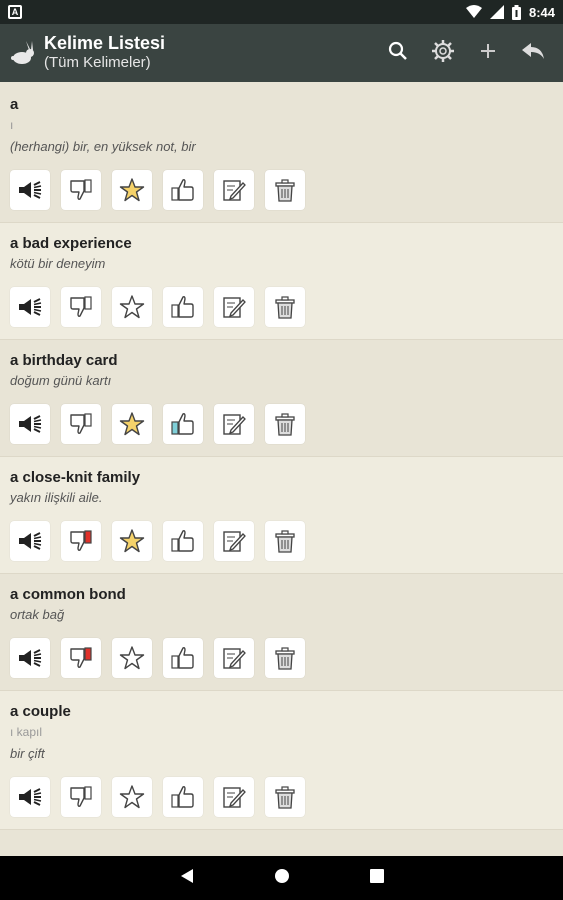 Image resolution: width=563 pixels, height=900 pixels. Describe the element at coordinates (376, 878) in the screenshot. I see `nav-recents-button` at that location.